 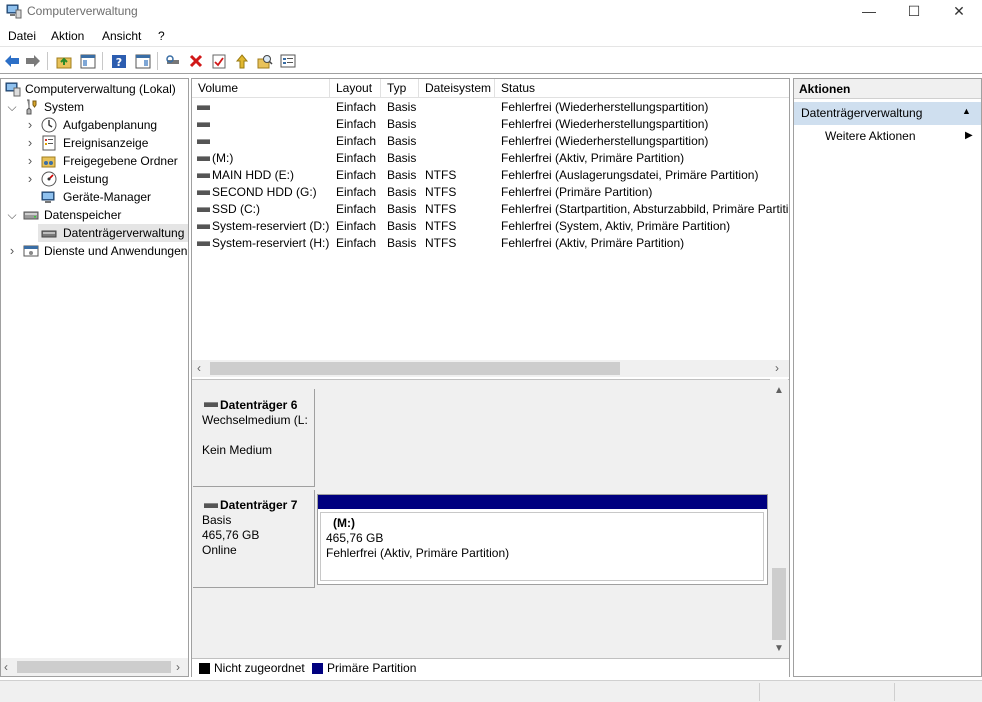 I want to click on close-button: ✕, so click(x=959, y=12).